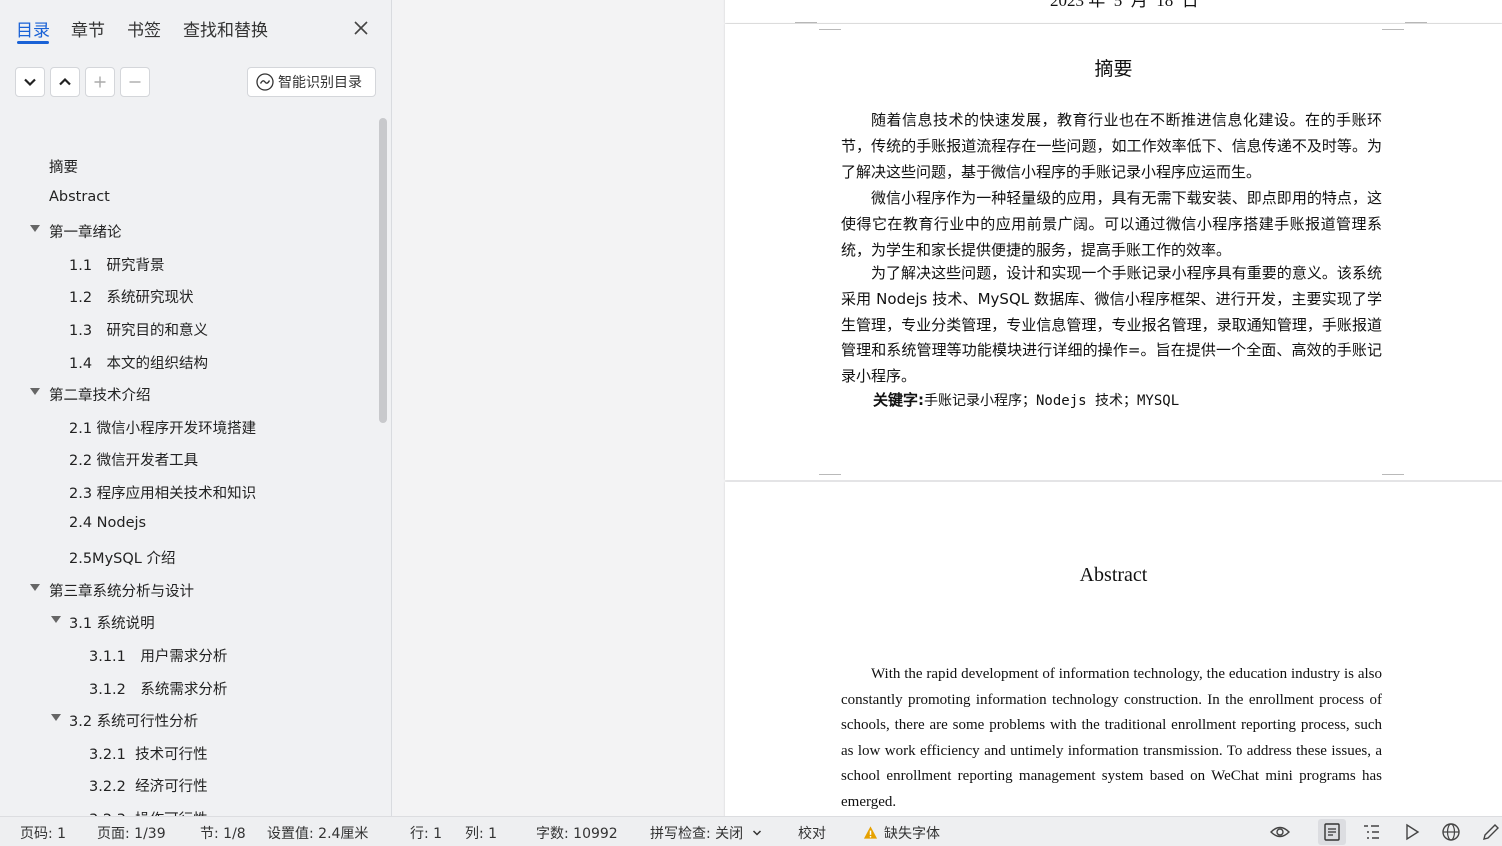  I want to click on toc-item: 第三章系统分析与设计, so click(186, 589).